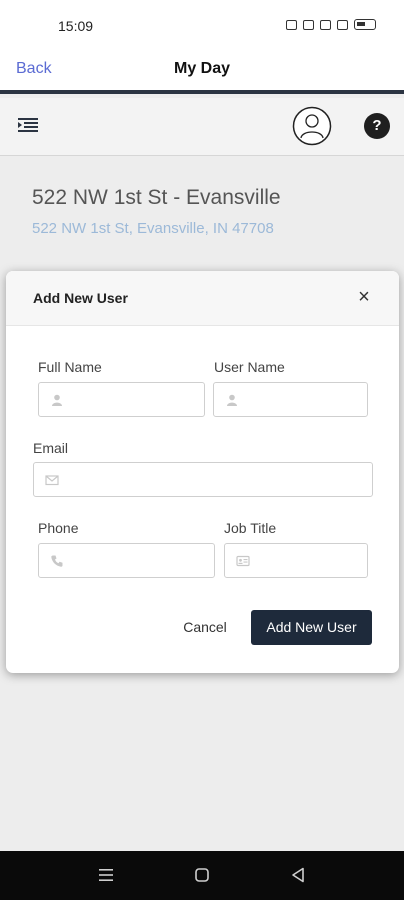 Image resolution: width=404 pixels, height=900 pixels. I want to click on nav-bar: Back My Day, so click(202, 71).